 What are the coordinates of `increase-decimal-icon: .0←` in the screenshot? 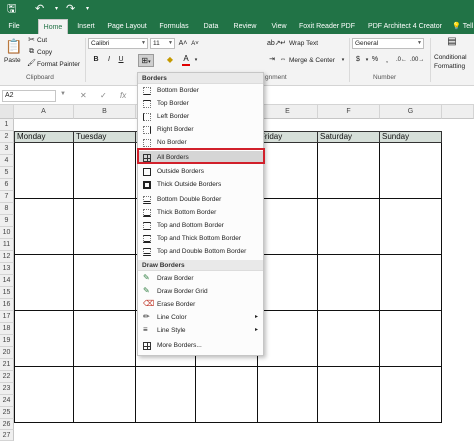 It's located at (401, 60).